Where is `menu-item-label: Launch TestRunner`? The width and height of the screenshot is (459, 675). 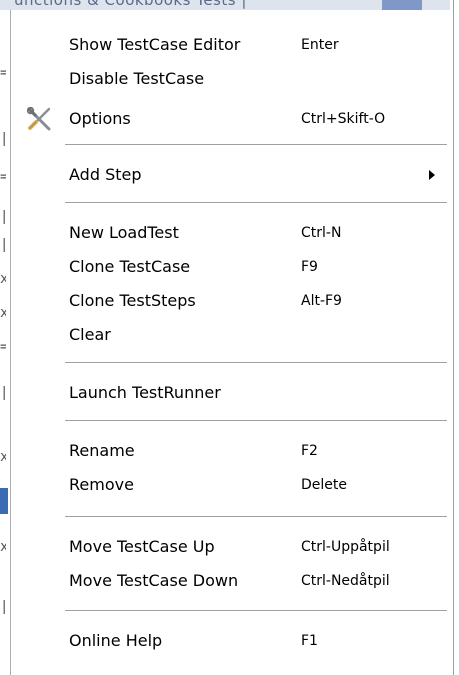 menu-item-label: Launch TestRunner is located at coordinates (145, 392).